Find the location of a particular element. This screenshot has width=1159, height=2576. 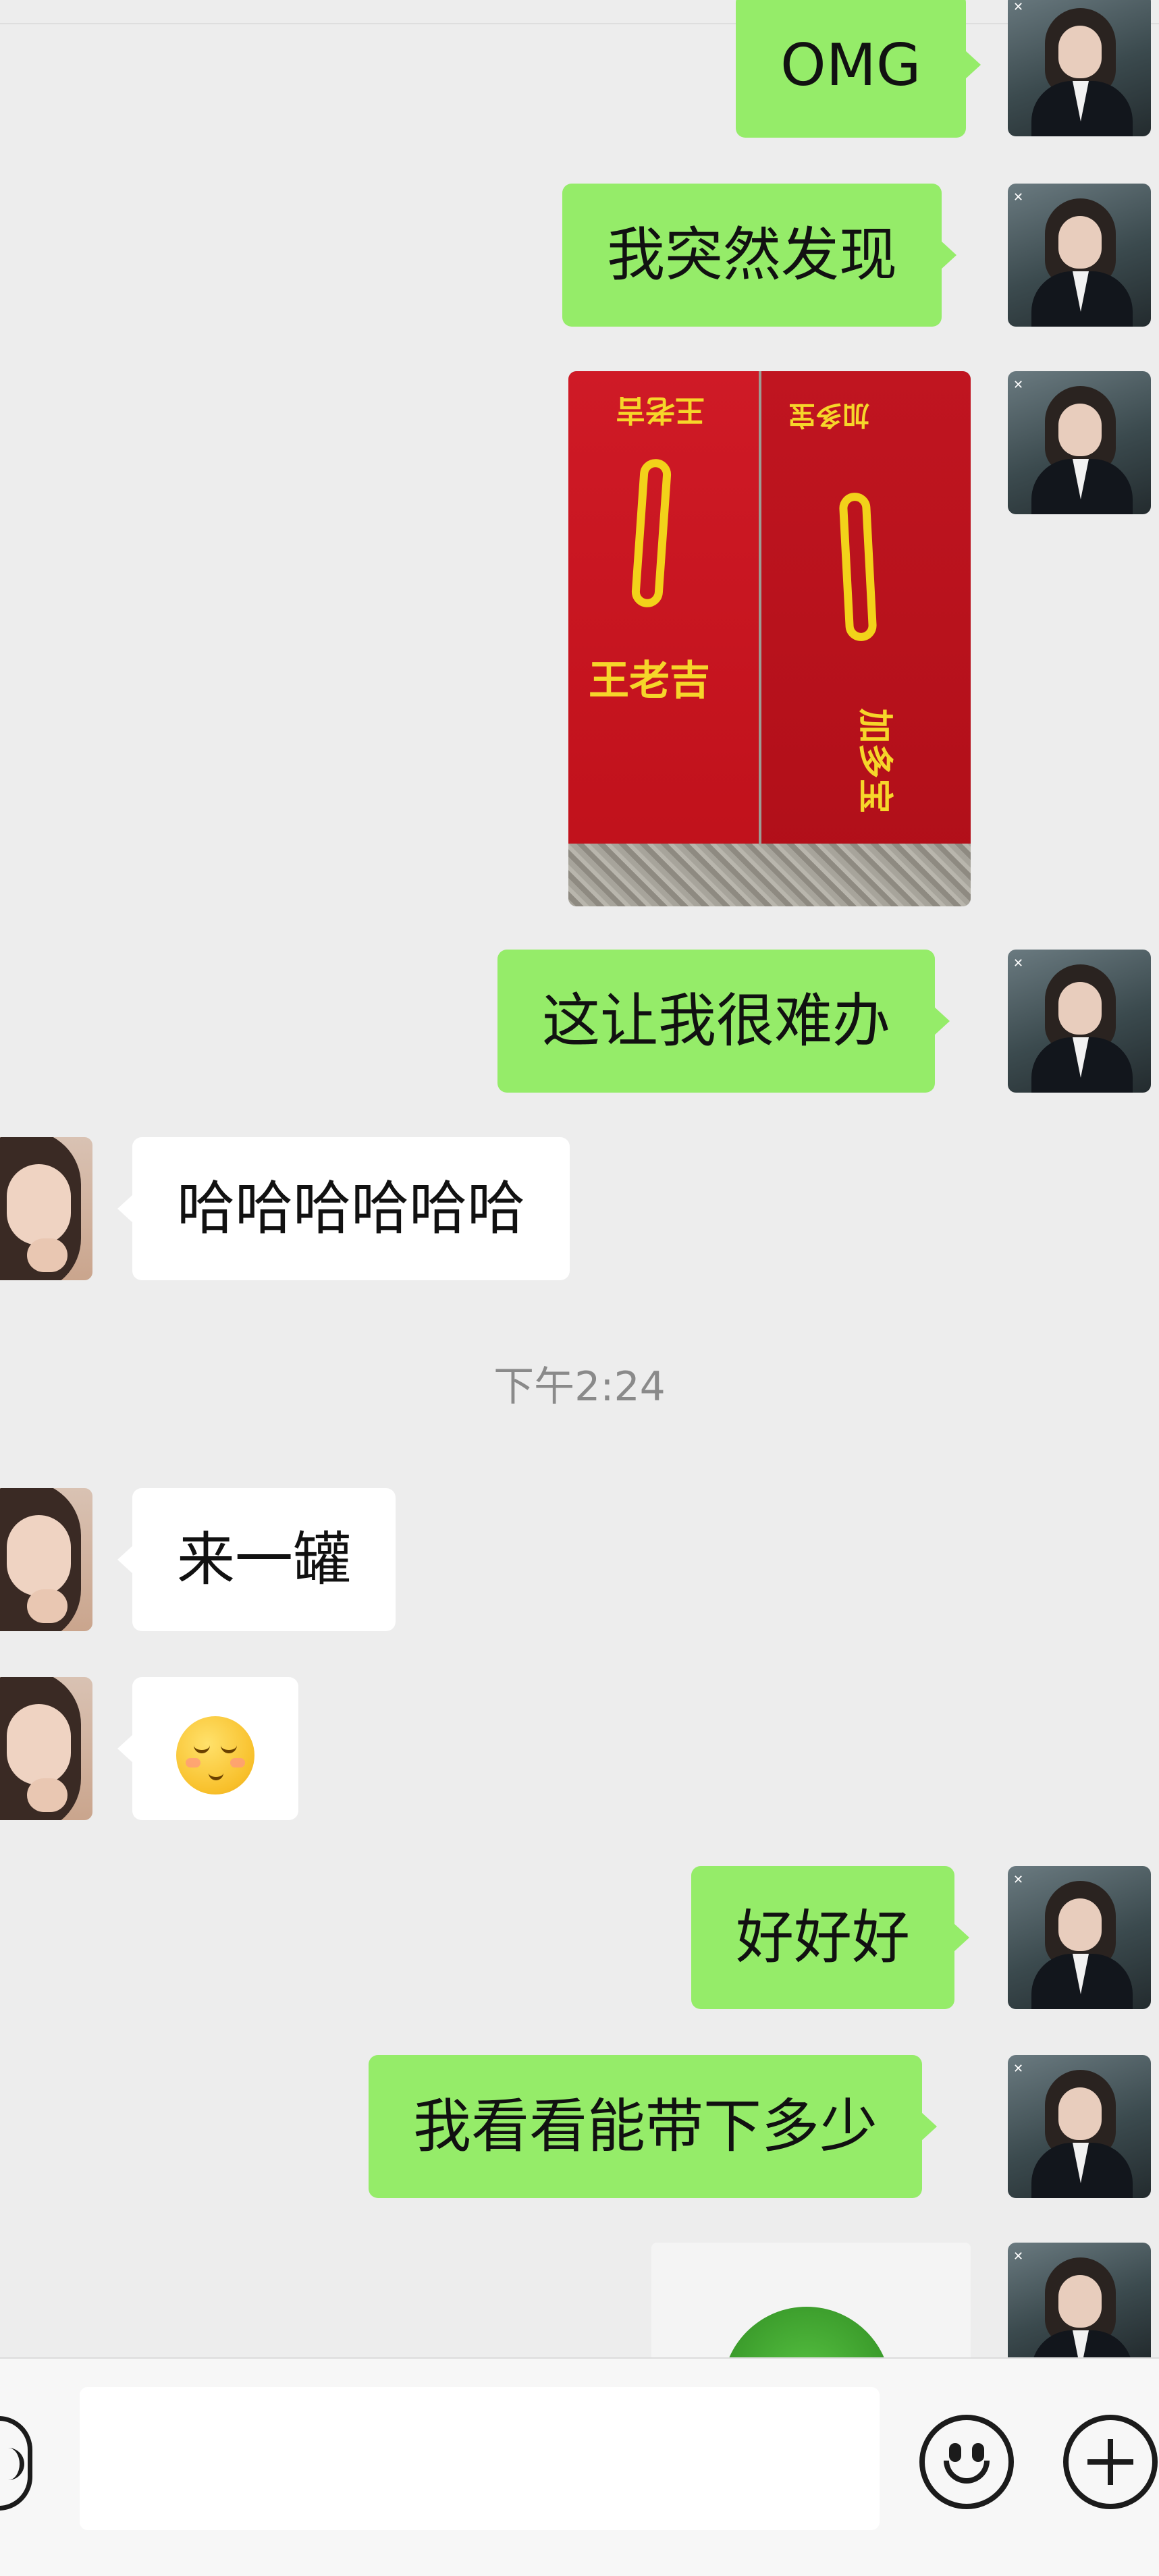

message-text: 这让我很难办 is located at coordinates (716, 1021).